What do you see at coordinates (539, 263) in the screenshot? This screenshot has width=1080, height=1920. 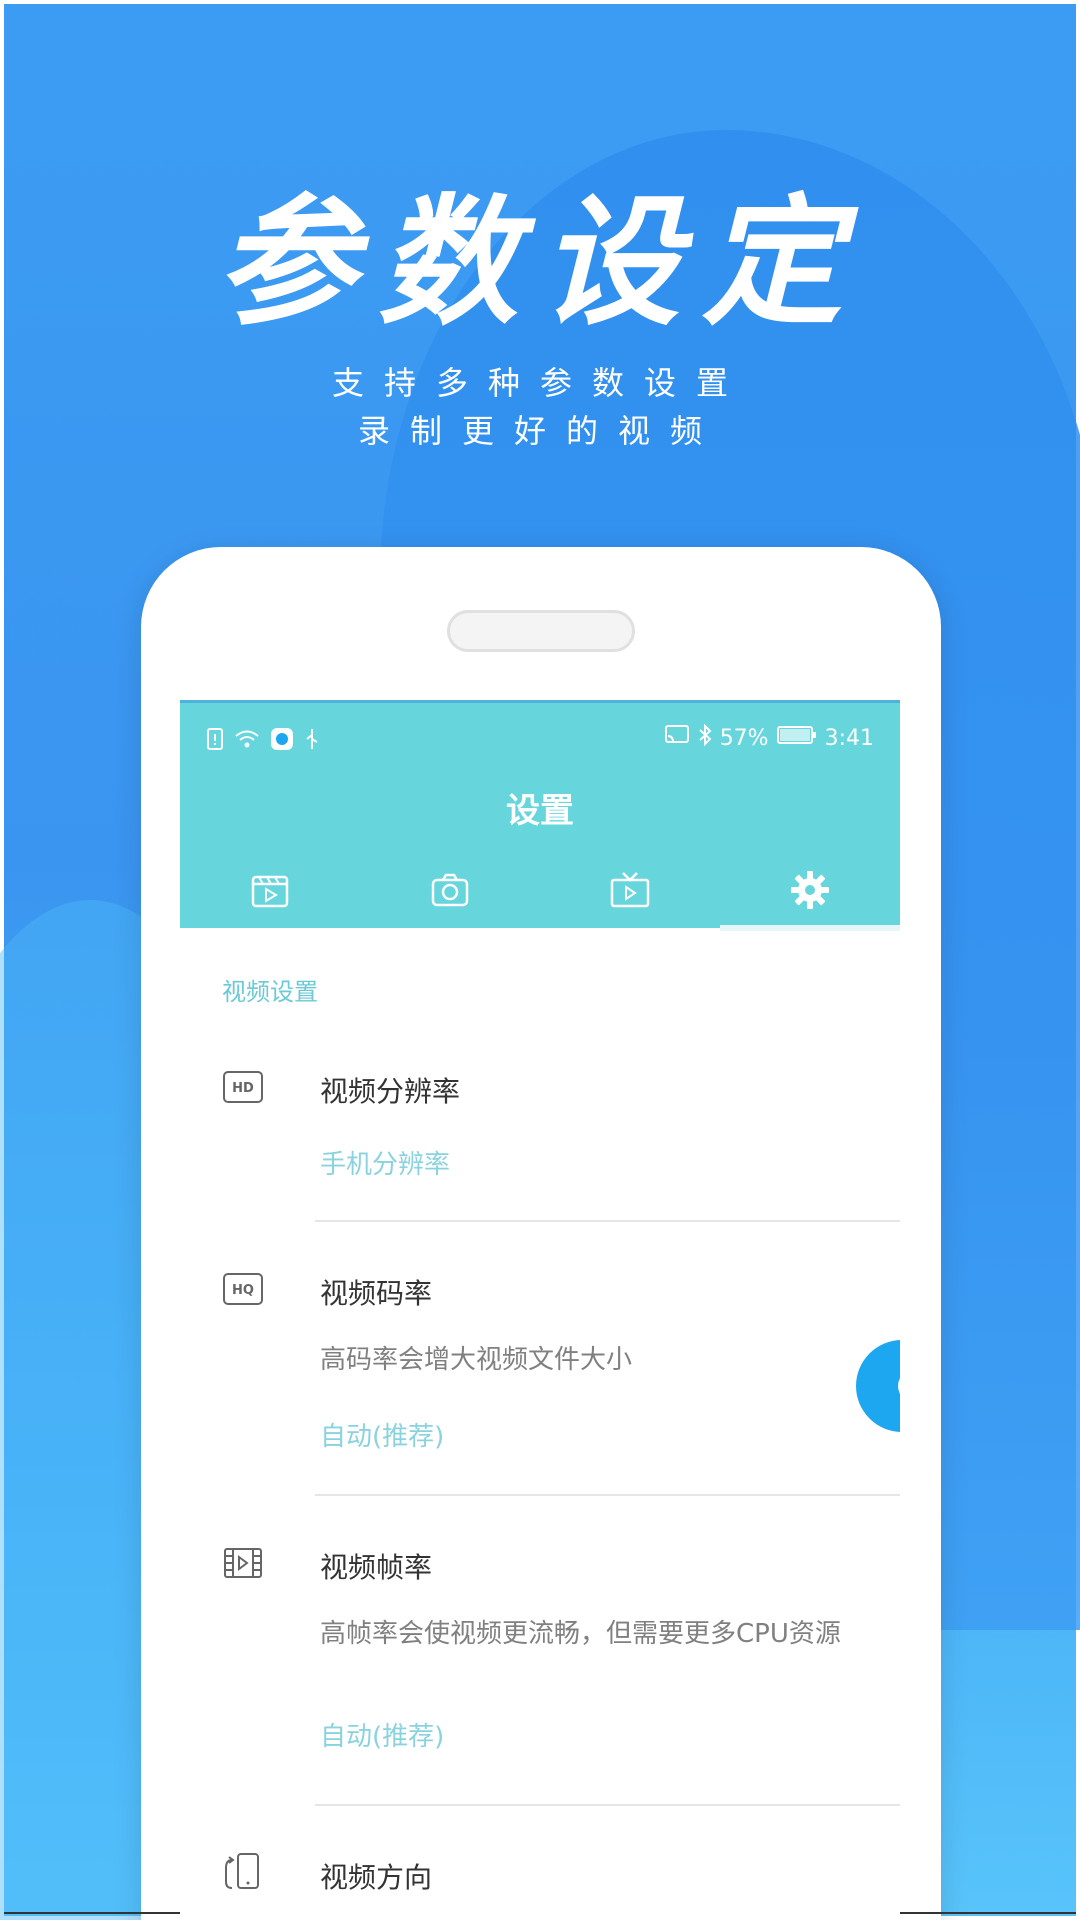 I see `hero-title: 参数设定` at bounding box center [539, 263].